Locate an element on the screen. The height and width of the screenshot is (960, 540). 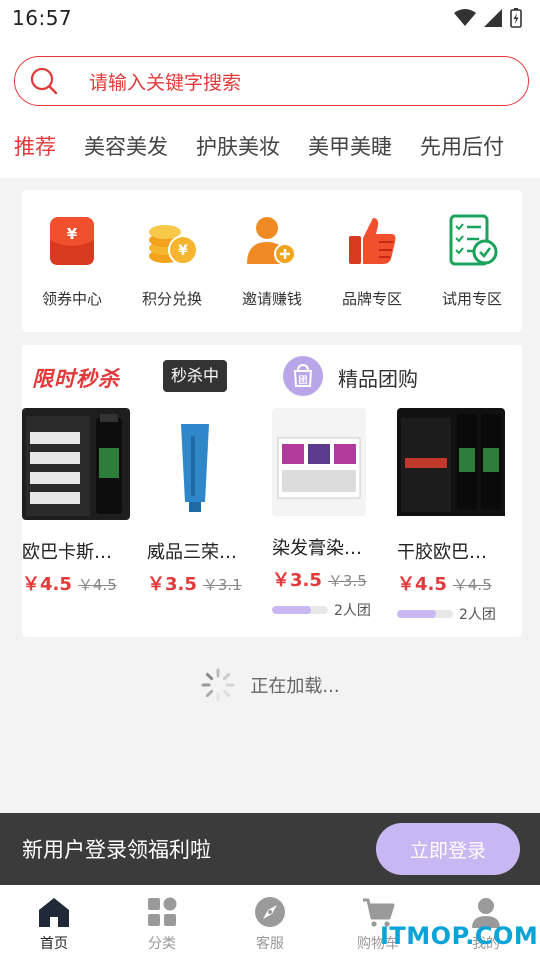
flash-product-card: 欧巴卡斯… ￥4.5 ￥4.5 is located at coordinates (78, 502).